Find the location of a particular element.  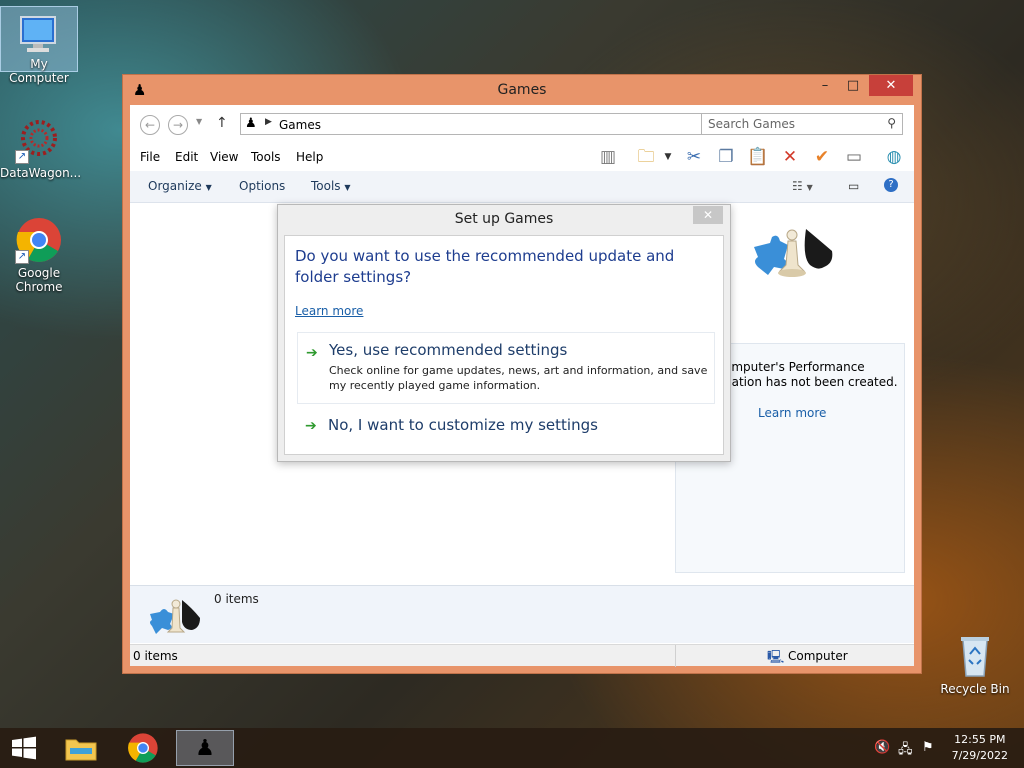

search-icon: ⚲ is located at coordinates (891, 123).